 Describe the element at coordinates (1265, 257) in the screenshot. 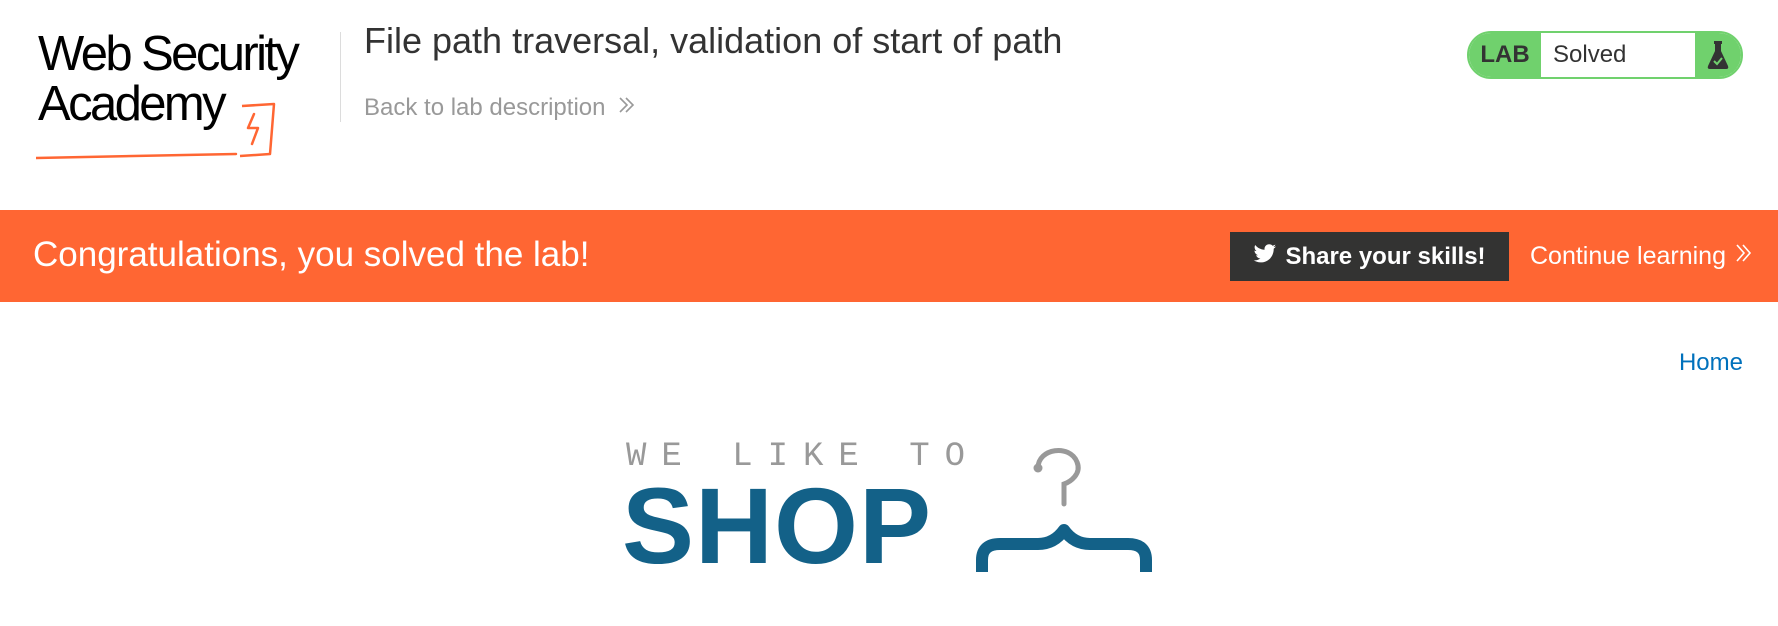

I see `twitter-icon` at that location.